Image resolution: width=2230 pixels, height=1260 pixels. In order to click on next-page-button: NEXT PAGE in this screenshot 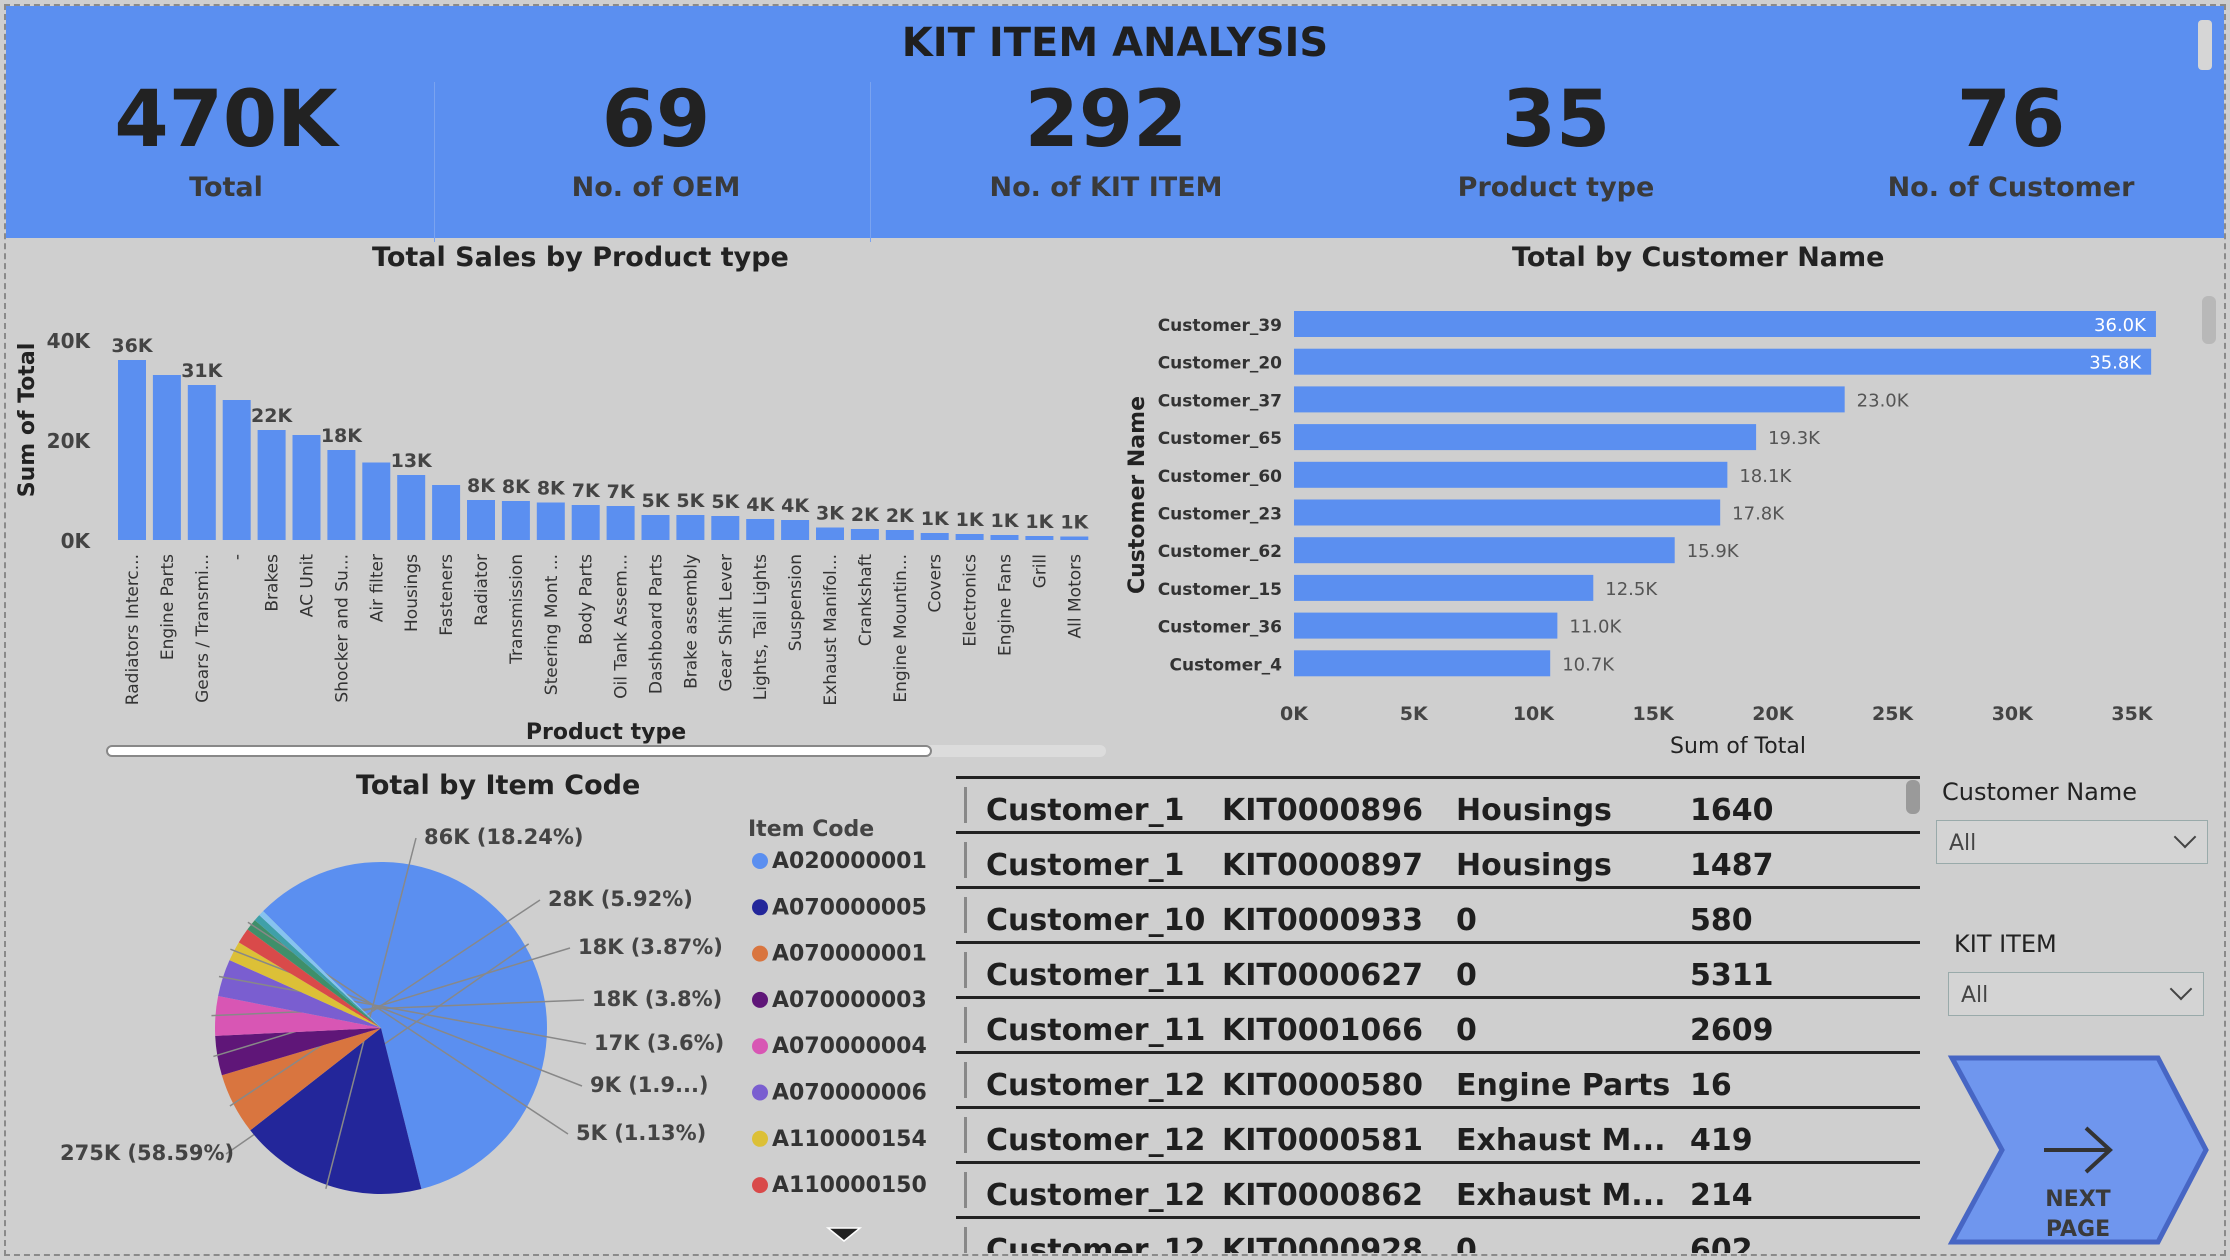, I will do `click(2084, 1152)`.